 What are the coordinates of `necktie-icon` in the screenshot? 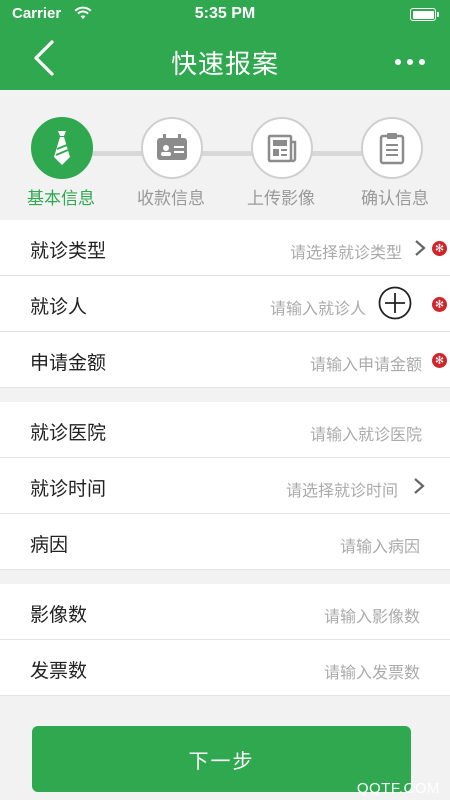 It's located at (62, 148).